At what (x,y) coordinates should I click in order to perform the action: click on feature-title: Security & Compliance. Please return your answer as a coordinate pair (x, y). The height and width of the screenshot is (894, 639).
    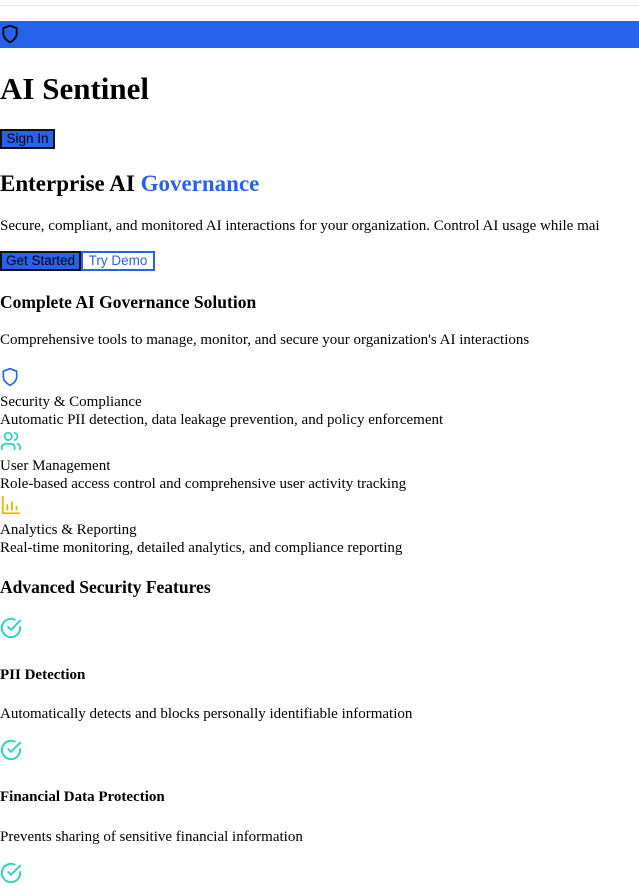
    Looking at the image, I should click on (71, 402).